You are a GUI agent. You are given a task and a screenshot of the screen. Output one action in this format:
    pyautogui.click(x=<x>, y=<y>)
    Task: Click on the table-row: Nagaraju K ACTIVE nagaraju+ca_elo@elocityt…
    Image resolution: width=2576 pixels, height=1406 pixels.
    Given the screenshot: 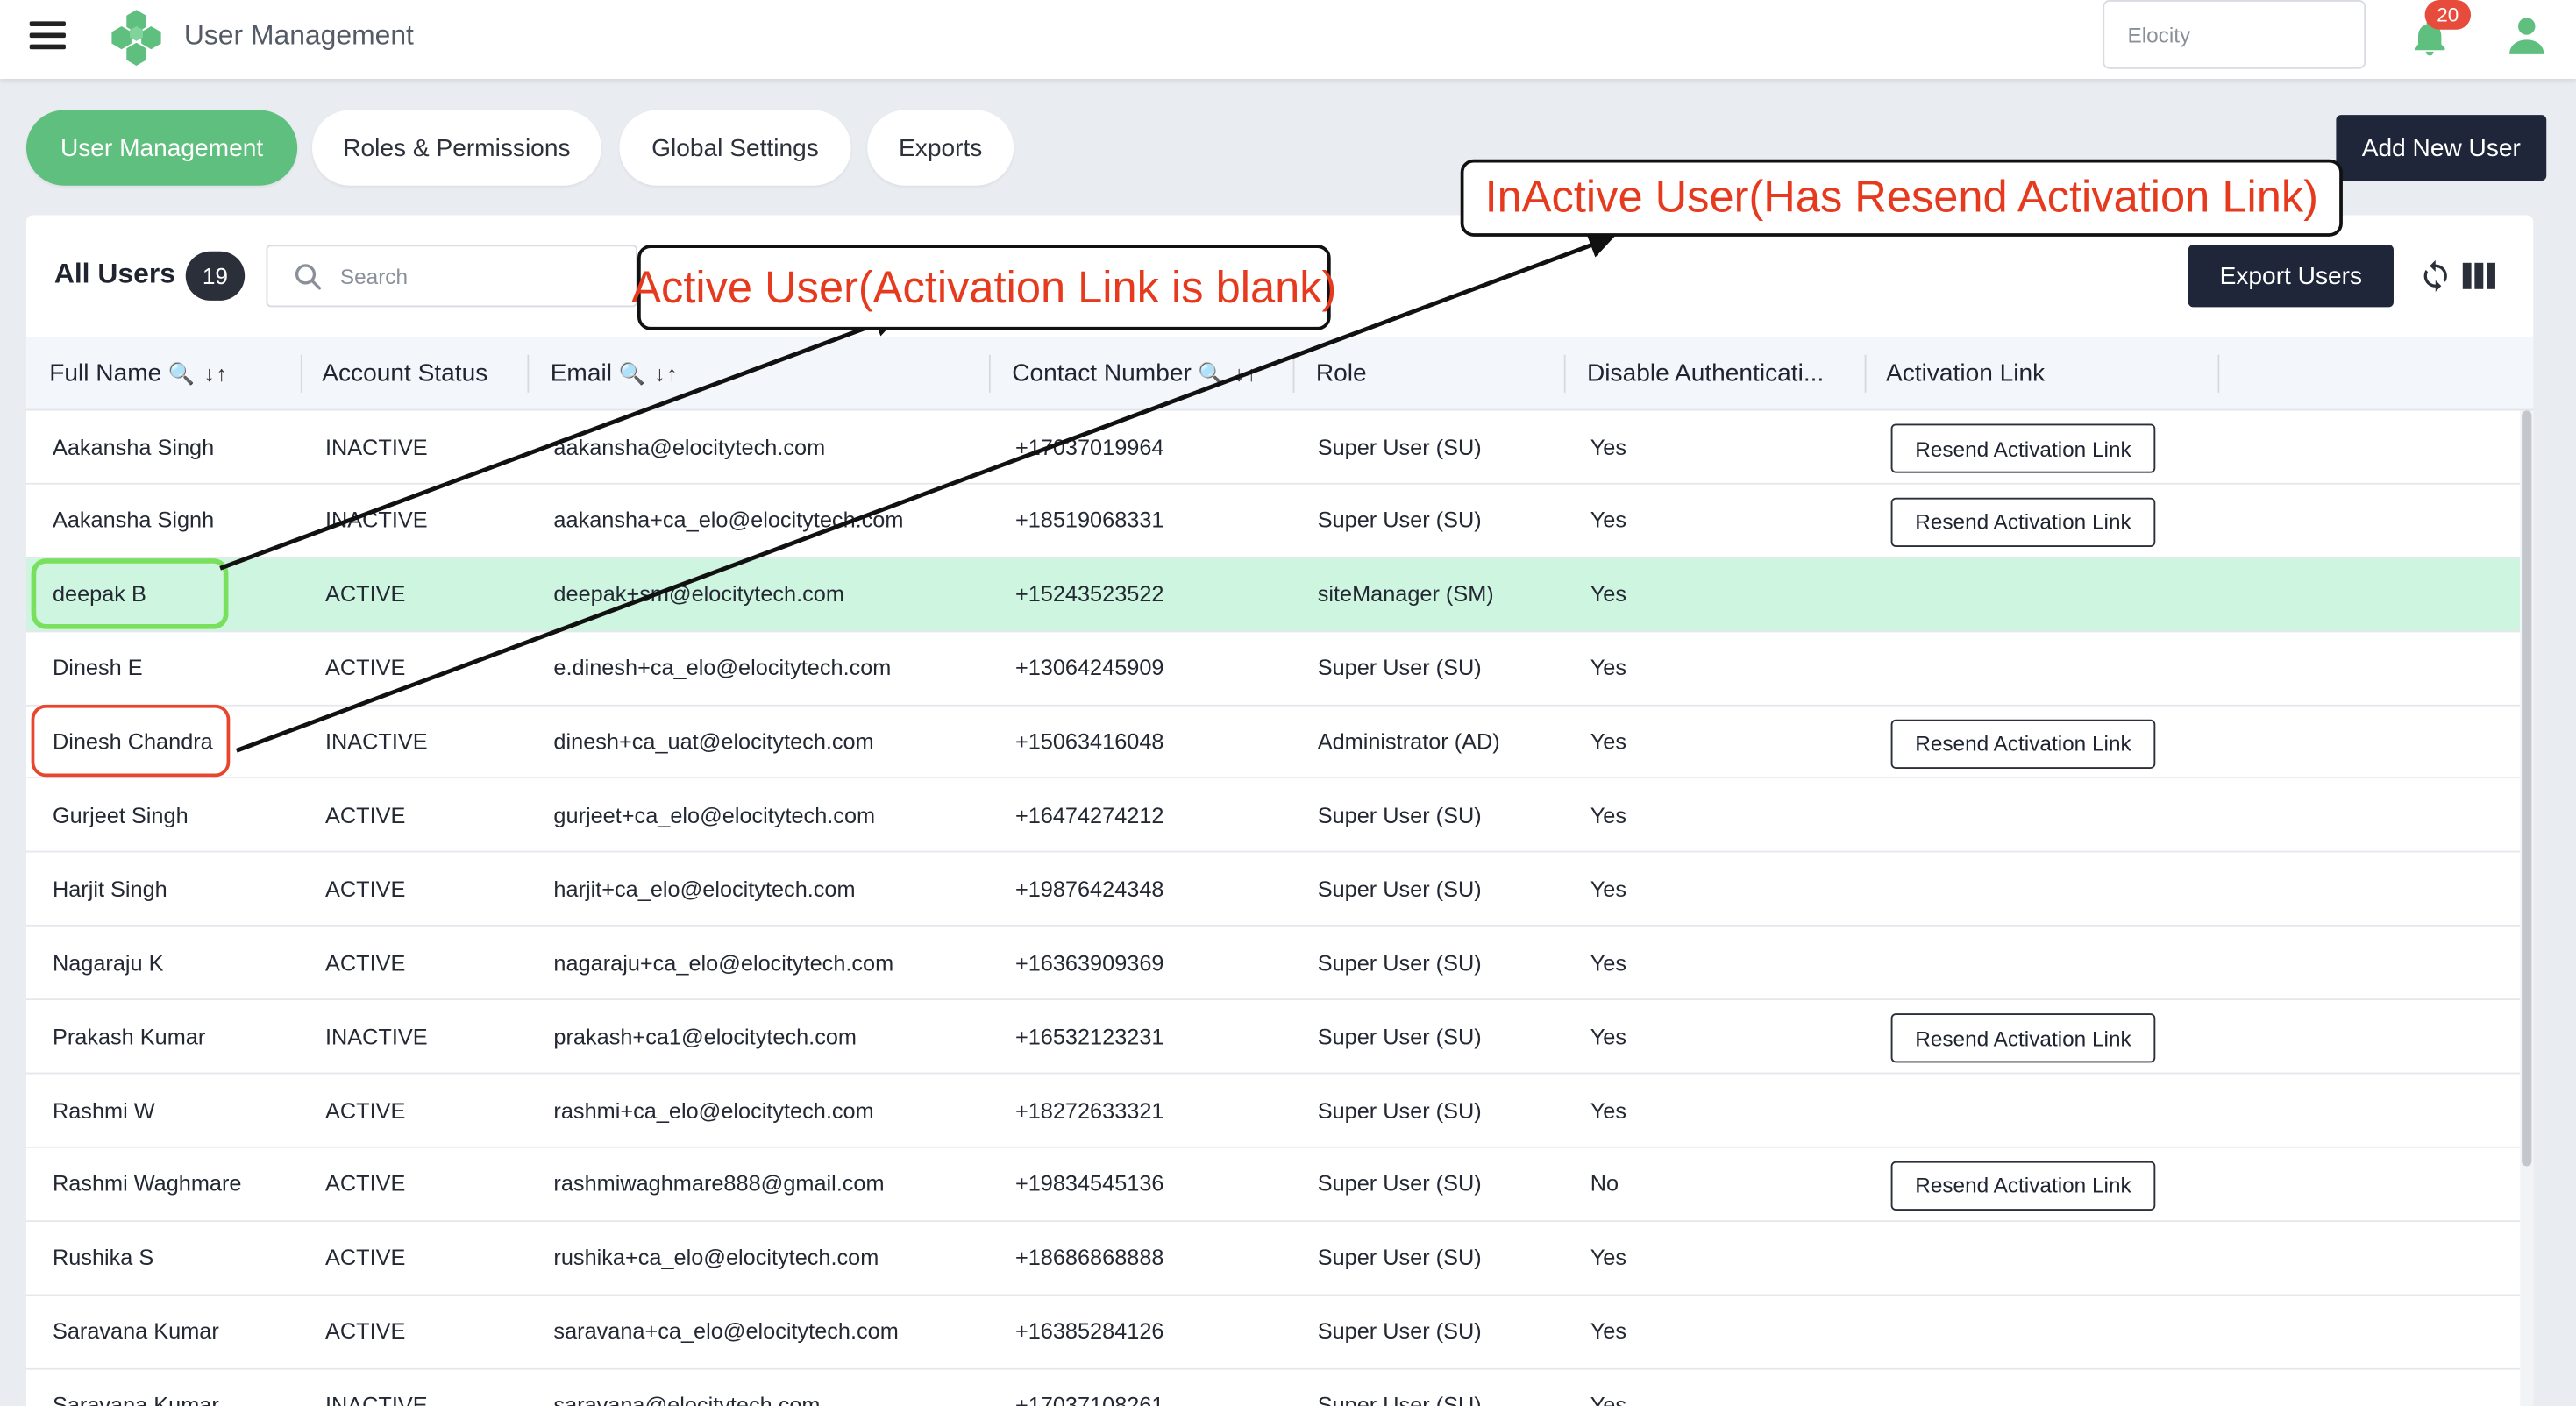 What is the action you would take?
    pyautogui.click(x=1273, y=964)
    